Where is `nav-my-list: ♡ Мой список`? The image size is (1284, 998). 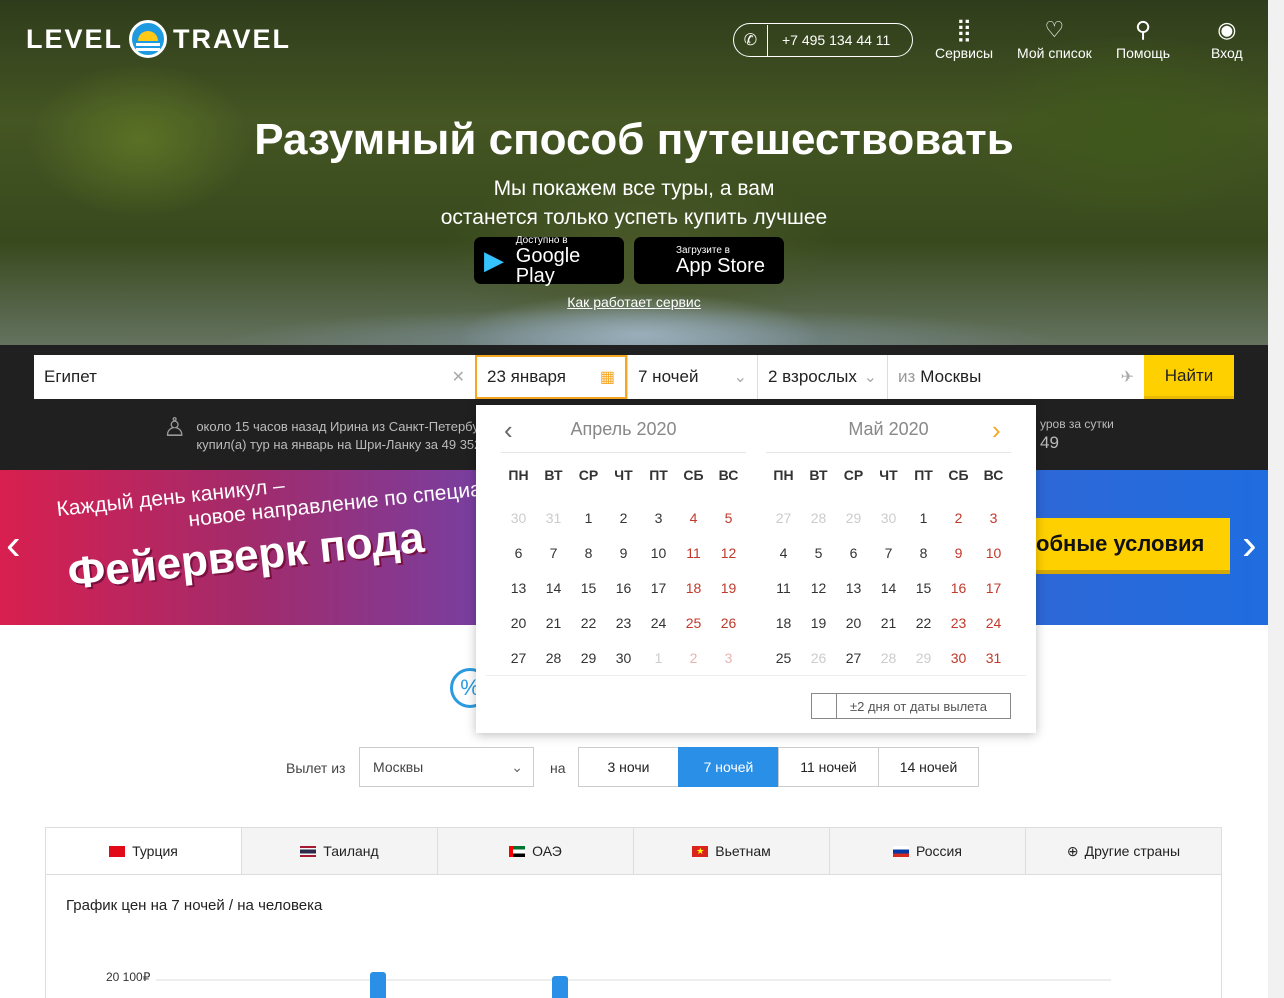
nav-my-list: ♡ Мой список is located at coordinates (1054, 39).